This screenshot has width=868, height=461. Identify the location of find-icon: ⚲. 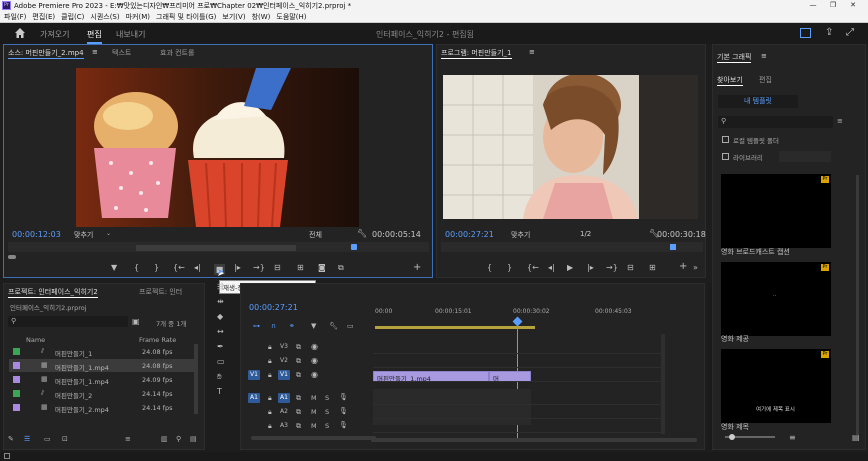
(178, 439).